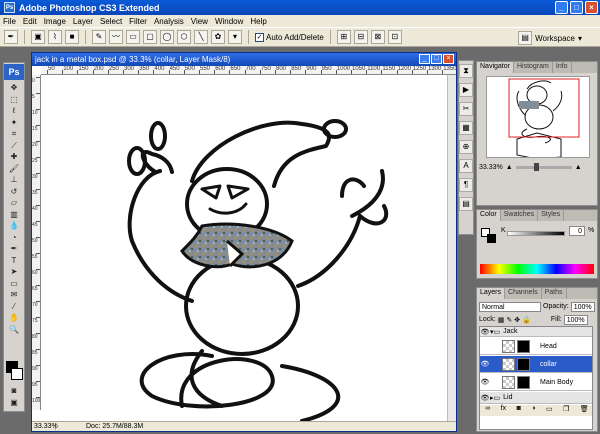  I want to click on zoom-out-icon: ▲, so click(509, 167).